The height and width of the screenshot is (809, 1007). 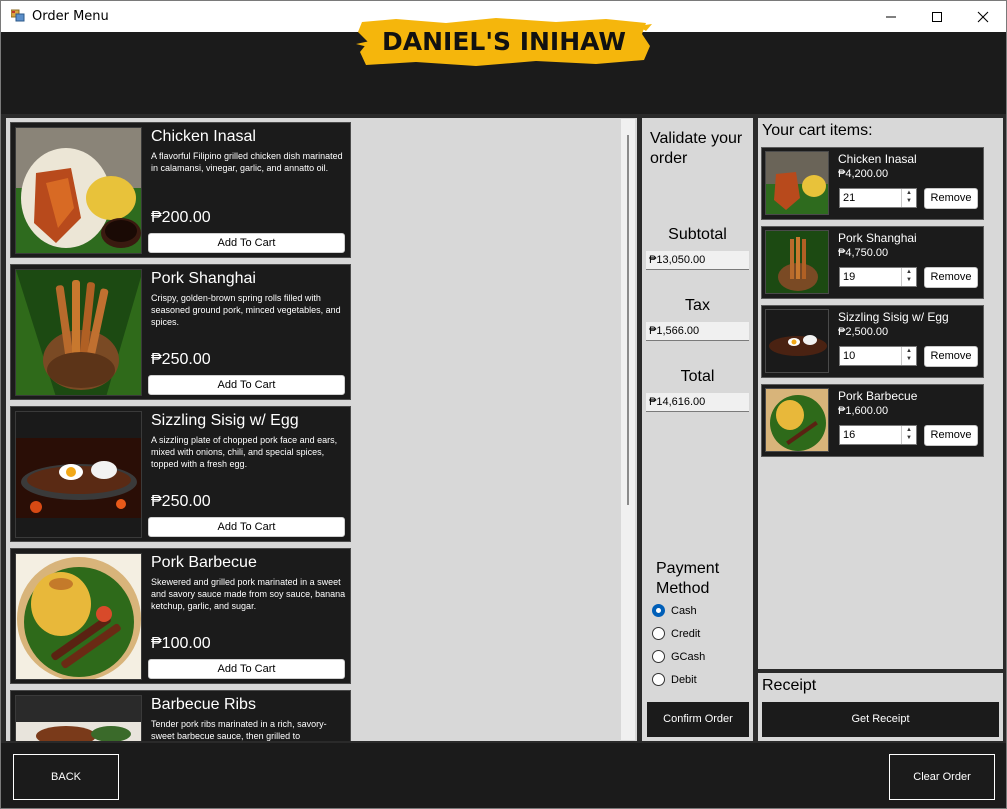 I want to click on quantity-value: 16, so click(x=849, y=435).